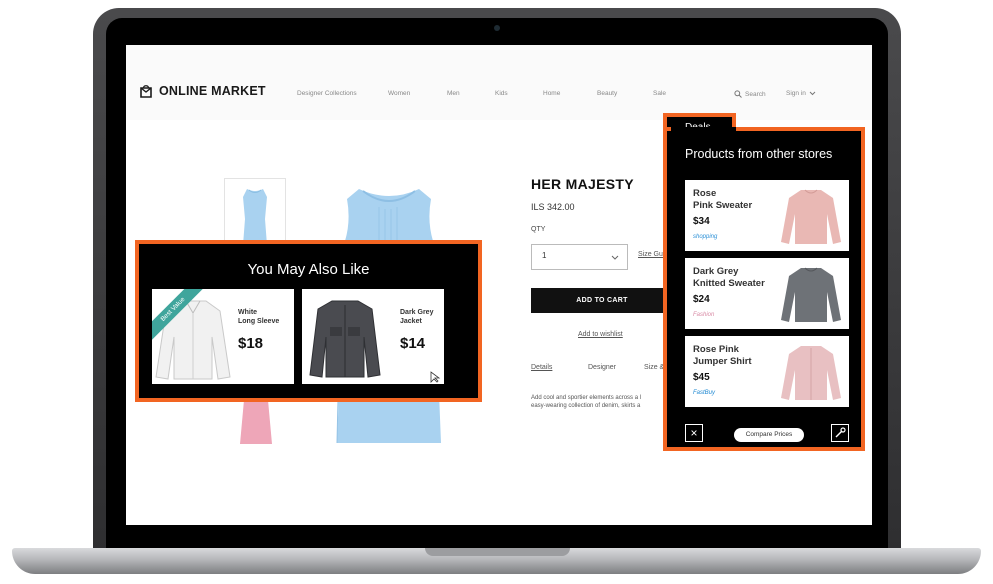  Describe the element at coordinates (651, 254) in the screenshot. I see `size-guide-link: Size Gui` at that location.